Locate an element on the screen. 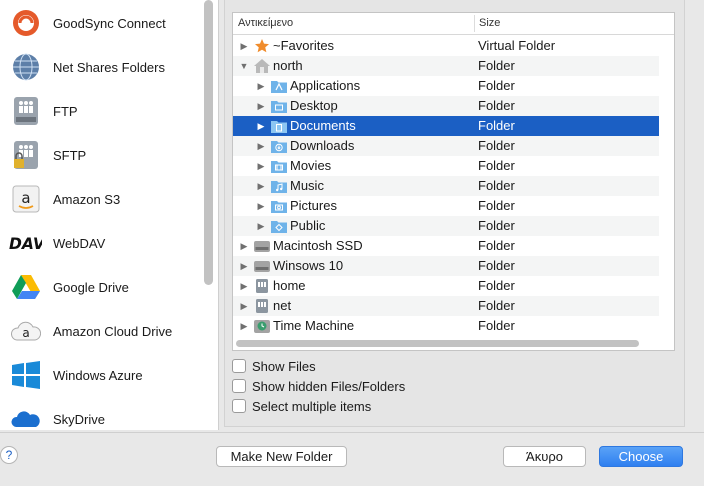  location-label: Google Drive is located at coordinates (91, 287).